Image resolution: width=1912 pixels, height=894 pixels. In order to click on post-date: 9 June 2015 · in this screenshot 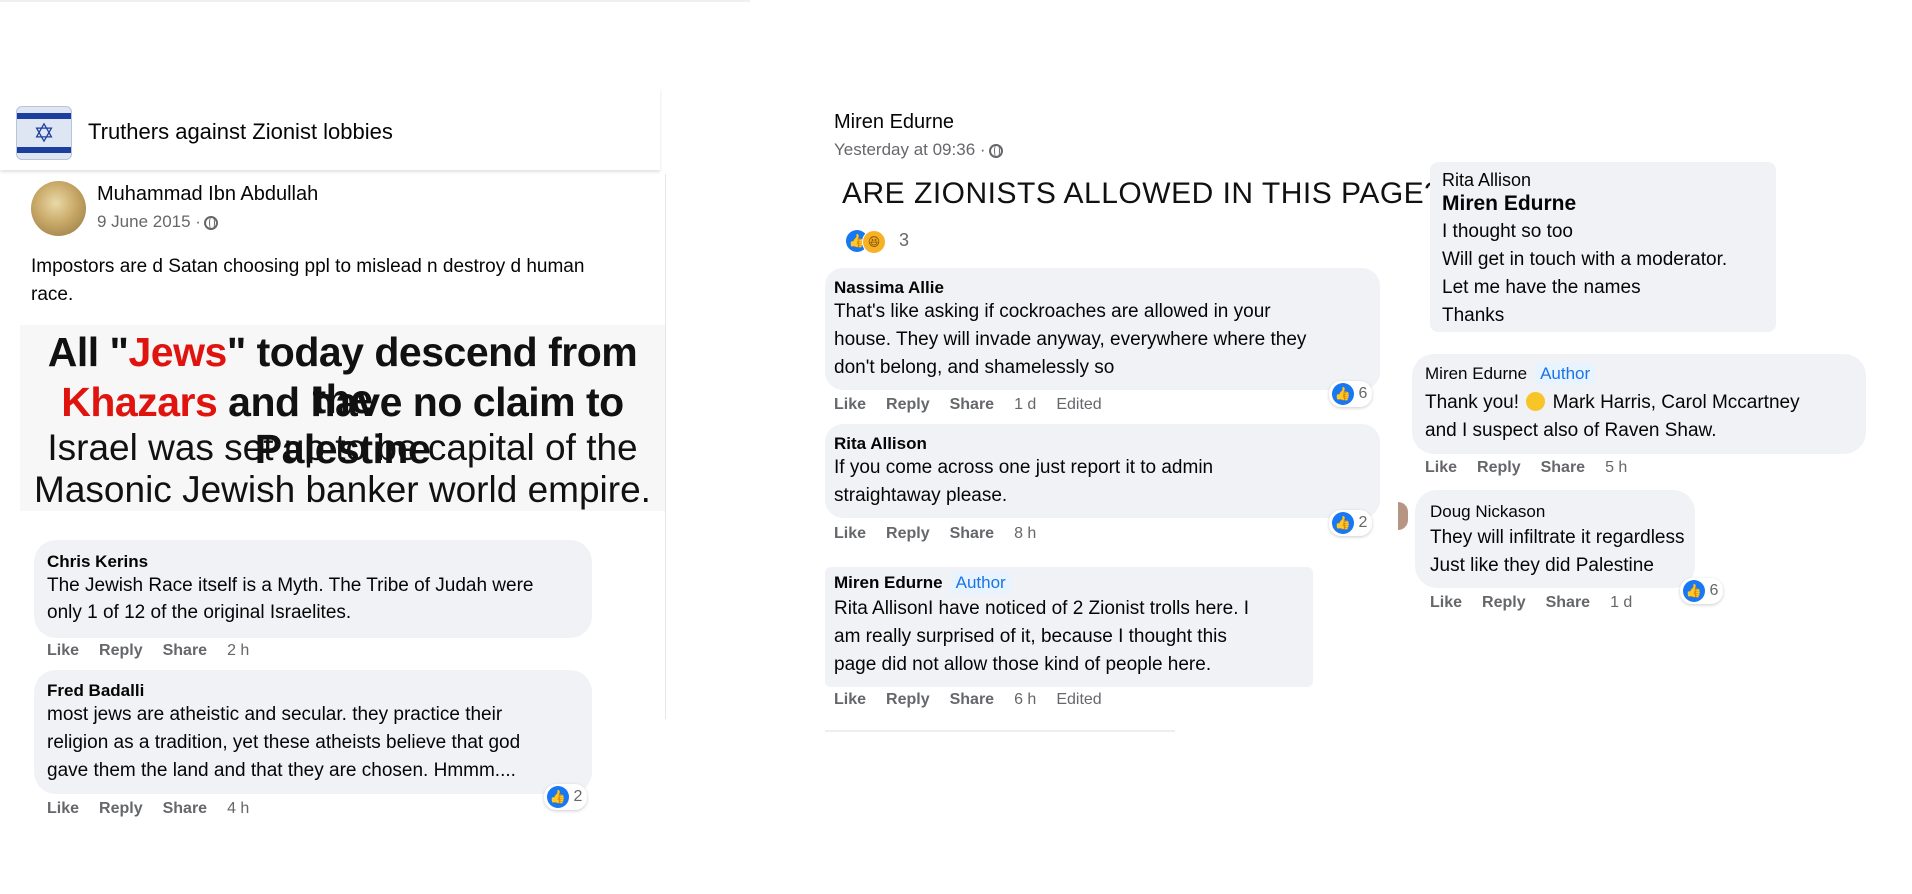, I will do `click(157, 222)`.